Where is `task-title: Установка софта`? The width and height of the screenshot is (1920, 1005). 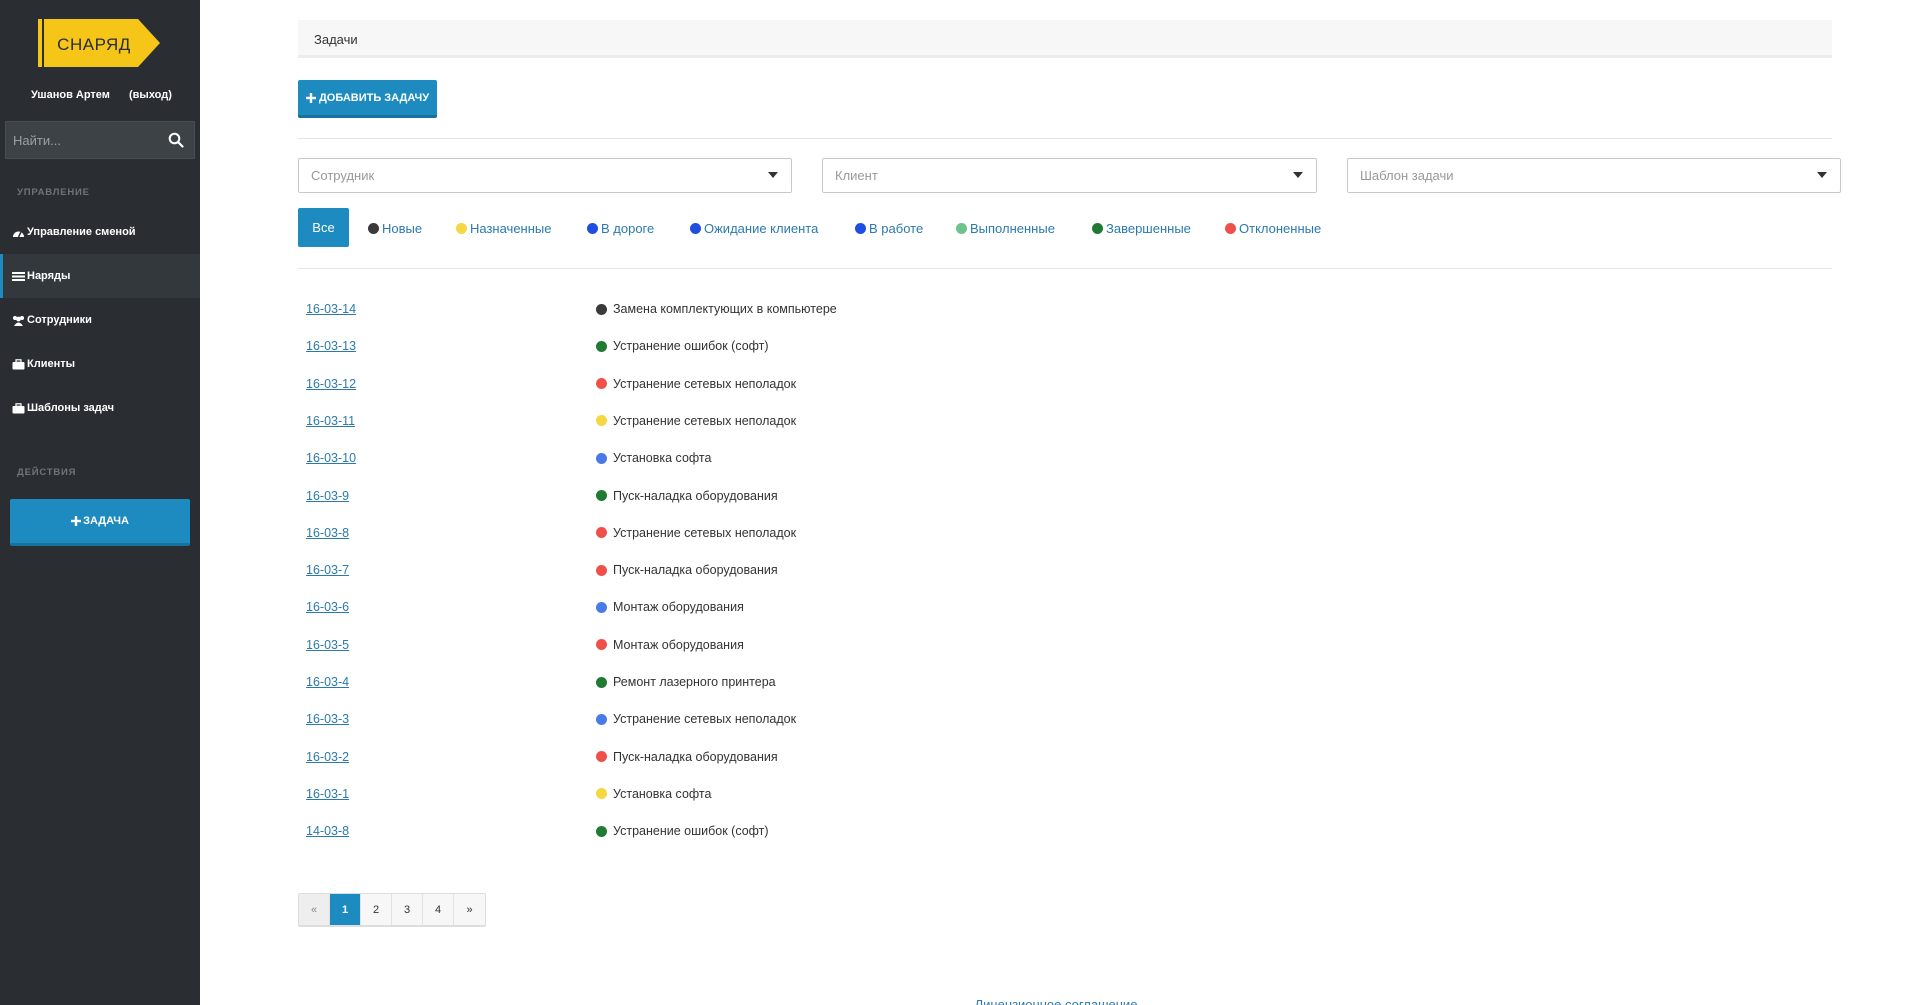
task-title: Установка софта is located at coordinates (653, 458).